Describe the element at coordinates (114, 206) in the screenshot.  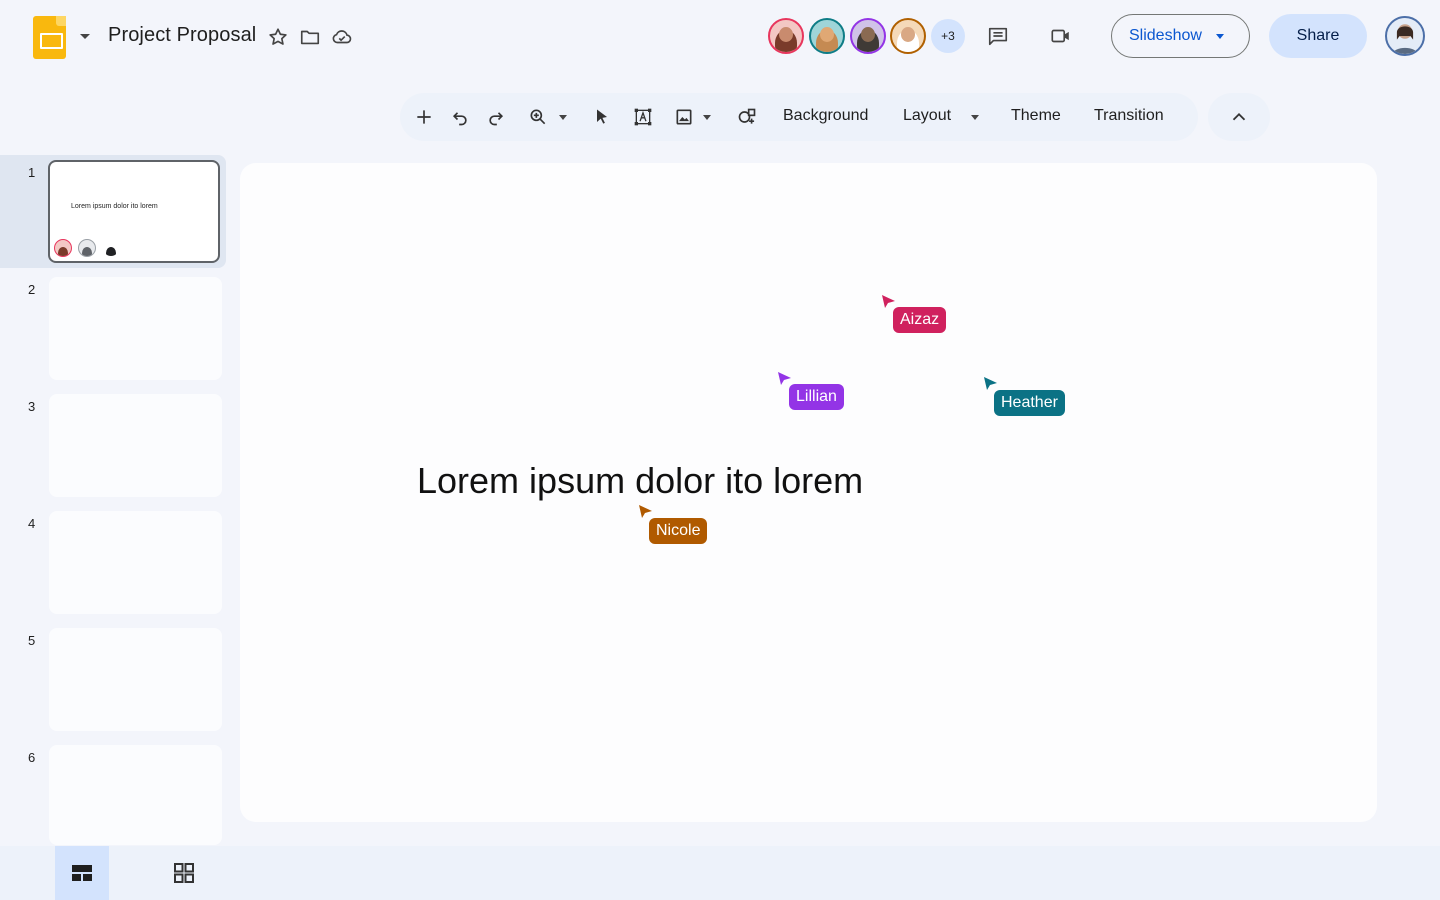
I see `thumbnail-text: Lorem ipsum dolor ito lorem` at that location.